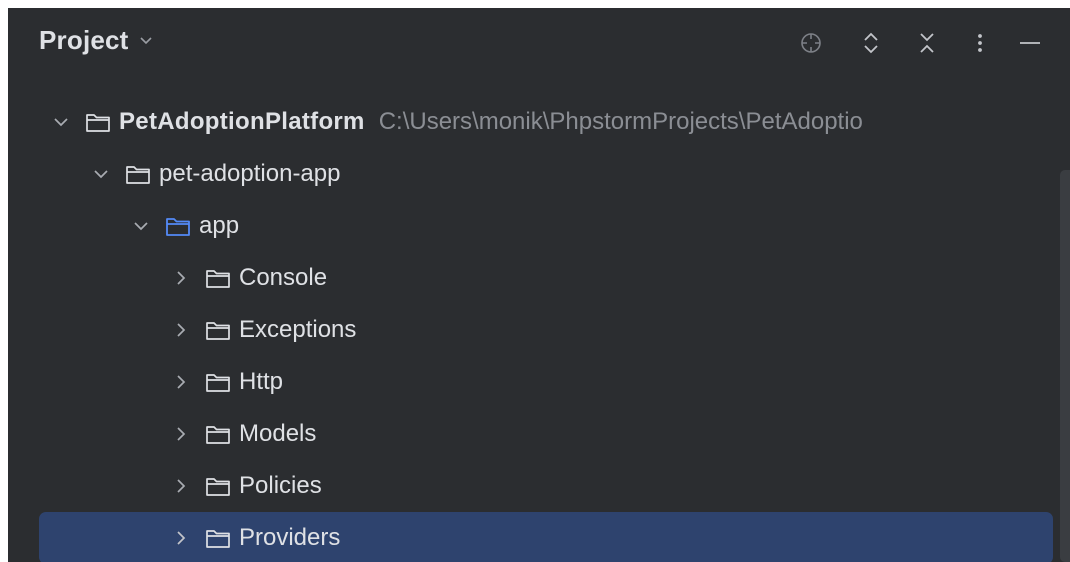 This screenshot has height=562, width=1070. What do you see at coordinates (242, 121) in the screenshot?
I see `tree-item-label: PetAdoptionPlatform` at bounding box center [242, 121].